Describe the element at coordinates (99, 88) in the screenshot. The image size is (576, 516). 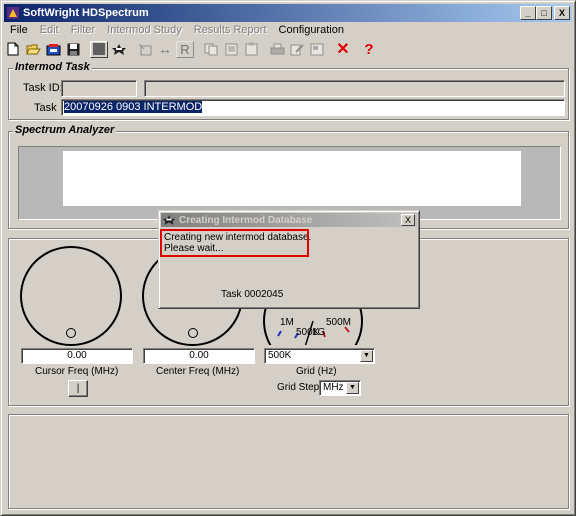
I see `task-id-field` at that location.